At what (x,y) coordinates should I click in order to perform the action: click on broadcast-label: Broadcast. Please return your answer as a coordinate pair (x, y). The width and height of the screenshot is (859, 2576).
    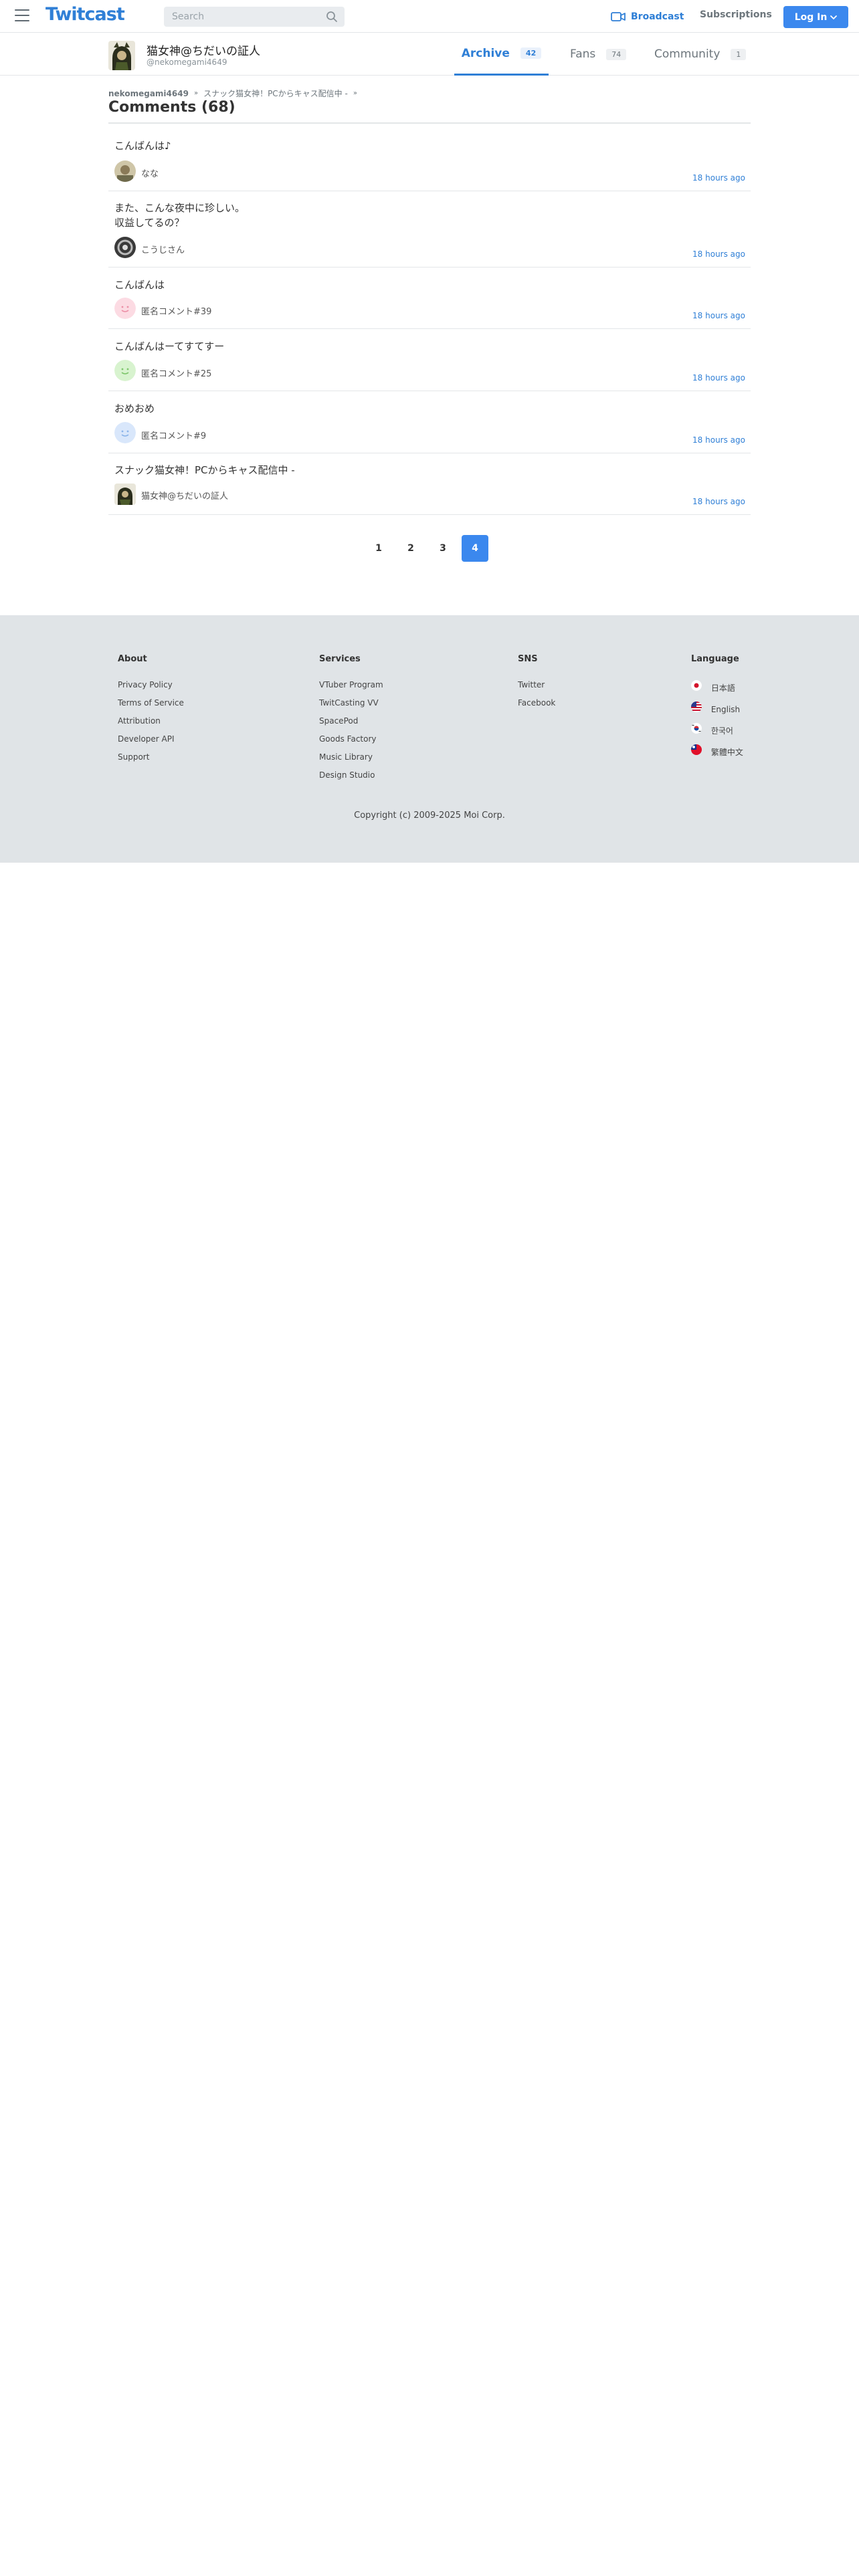
    Looking at the image, I should click on (657, 16).